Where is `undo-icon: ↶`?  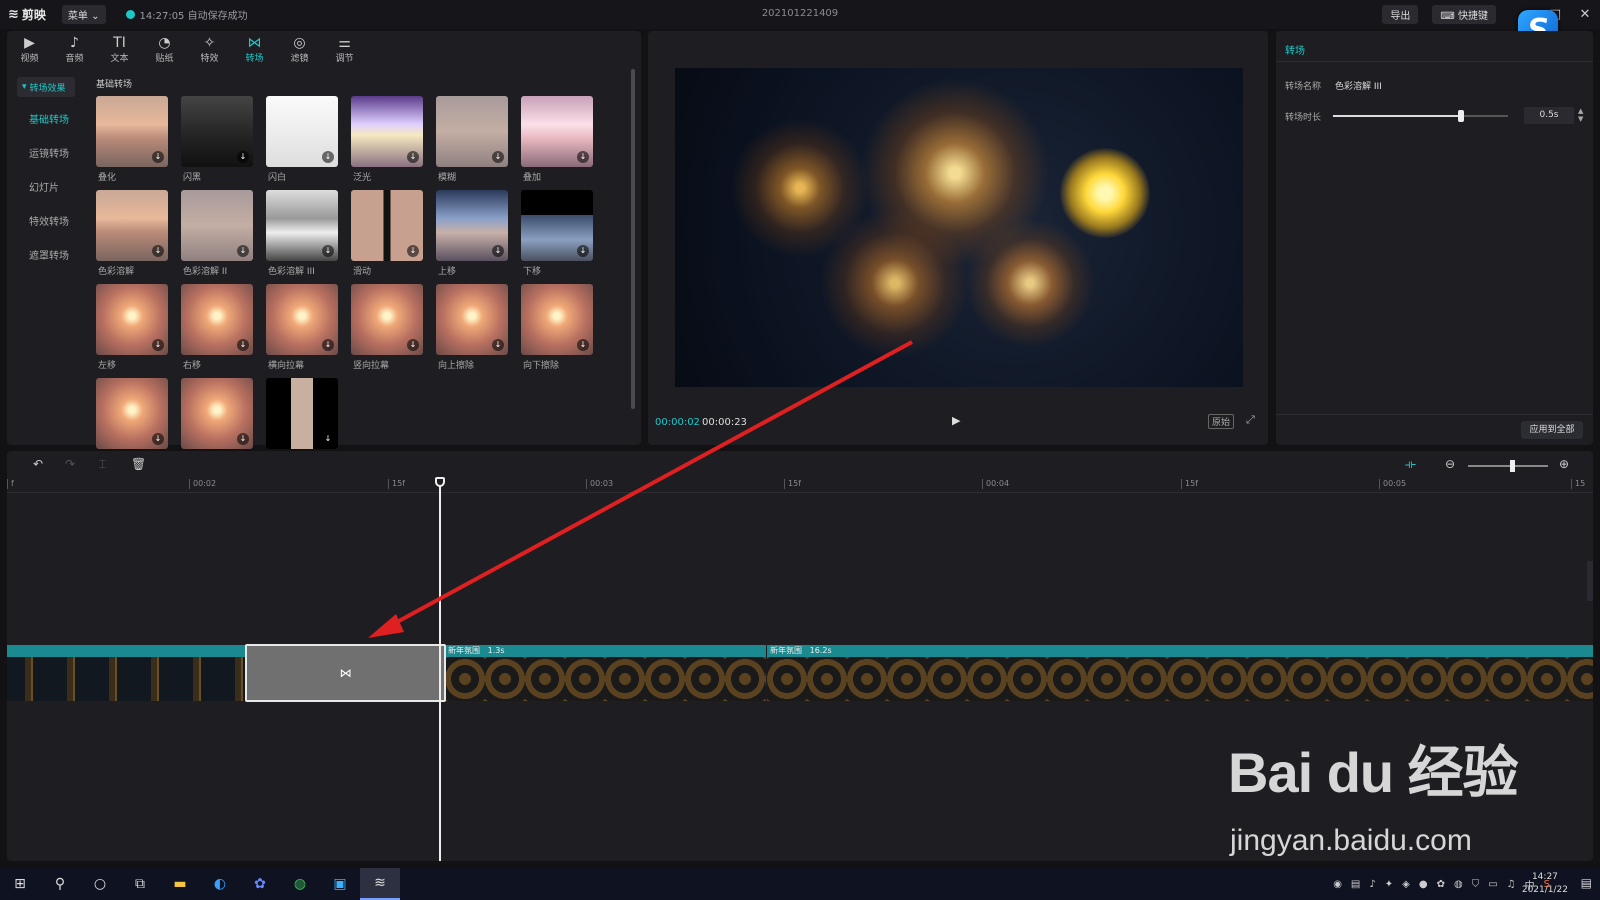 undo-icon: ↶ is located at coordinates (38, 464).